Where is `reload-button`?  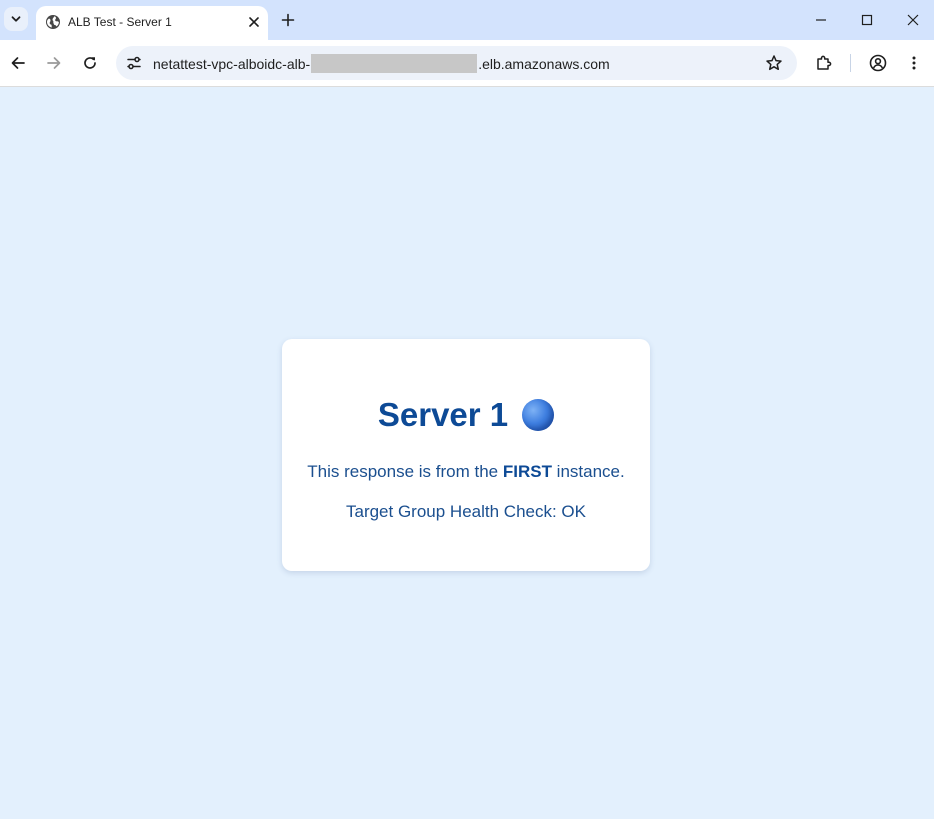
reload-button is located at coordinates (90, 63).